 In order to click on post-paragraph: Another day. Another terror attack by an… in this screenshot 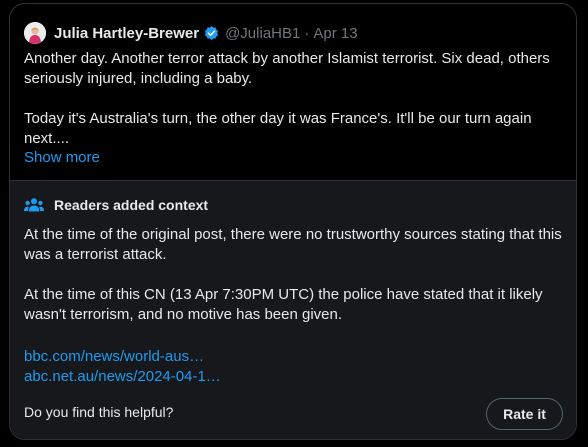, I will do `click(287, 68)`.